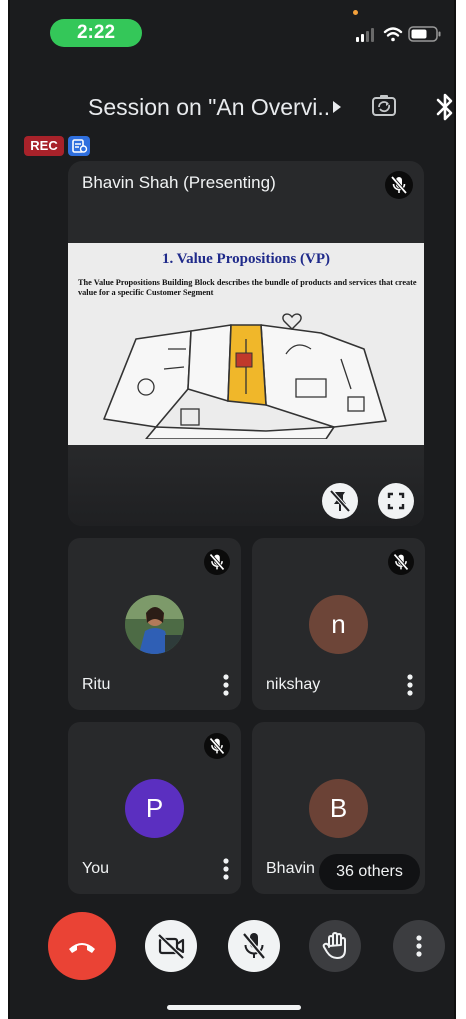  What do you see at coordinates (246, 485) in the screenshot?
I see `tile-shade` at bounding box center [246, 485].